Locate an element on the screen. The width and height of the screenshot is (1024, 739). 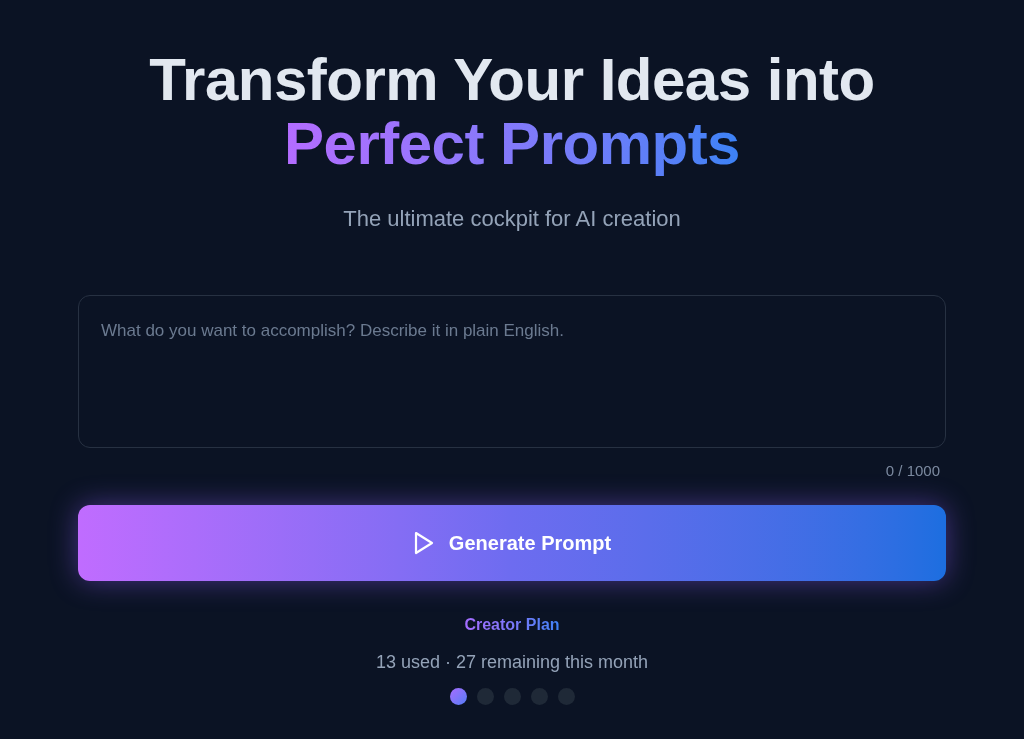
hero-title: Transform Your Ideas into is located at coordinates (512, 80).